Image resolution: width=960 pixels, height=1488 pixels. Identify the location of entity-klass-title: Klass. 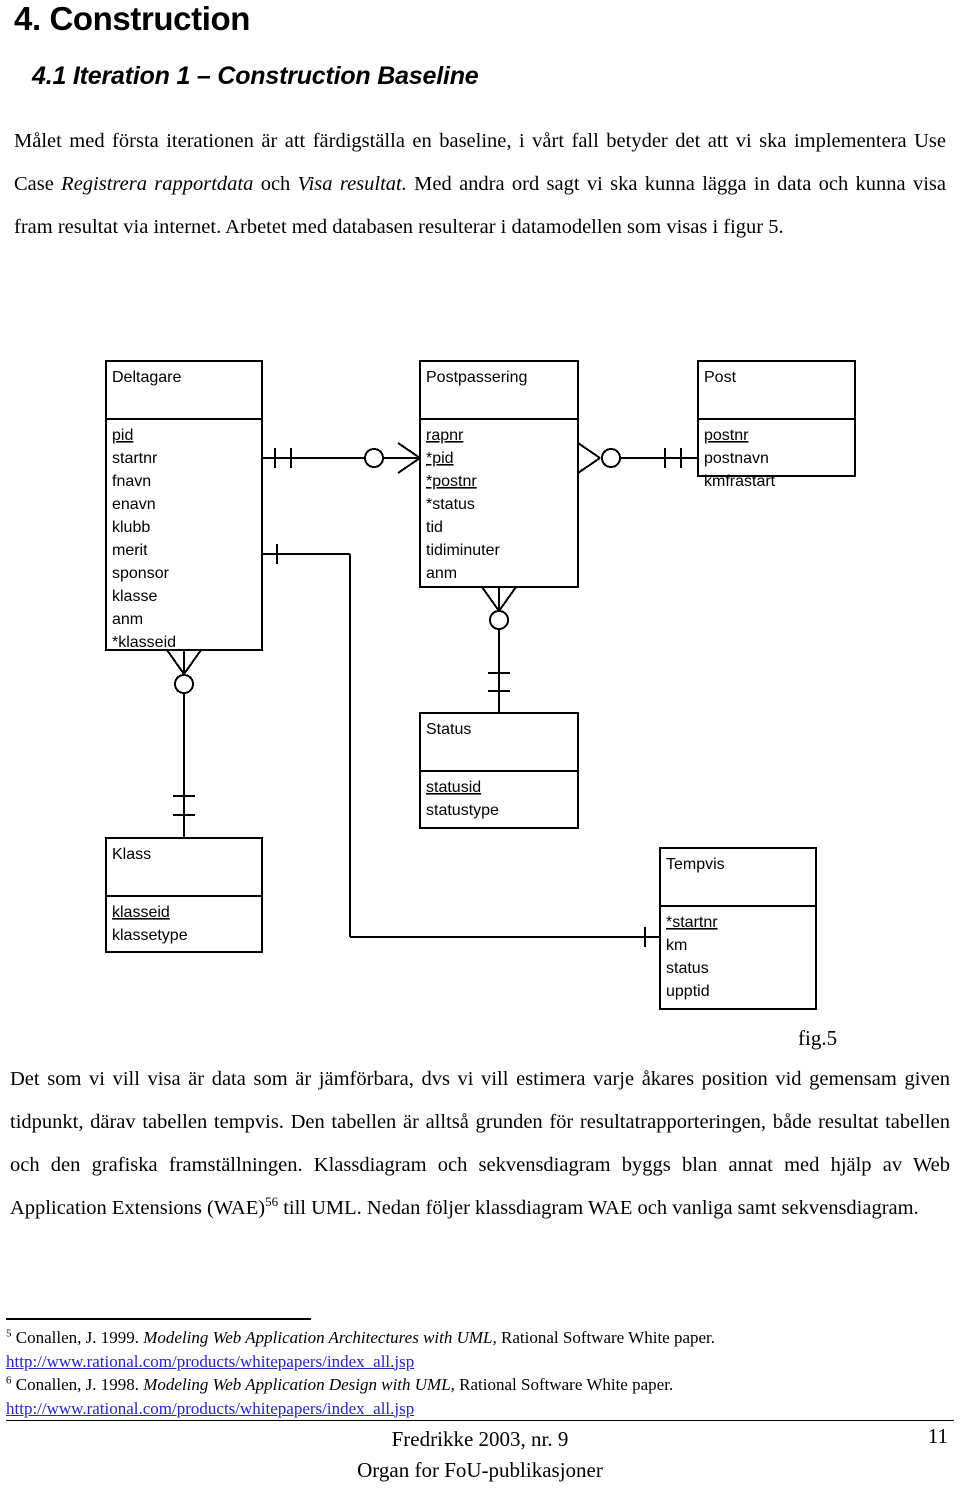
(131, 854).